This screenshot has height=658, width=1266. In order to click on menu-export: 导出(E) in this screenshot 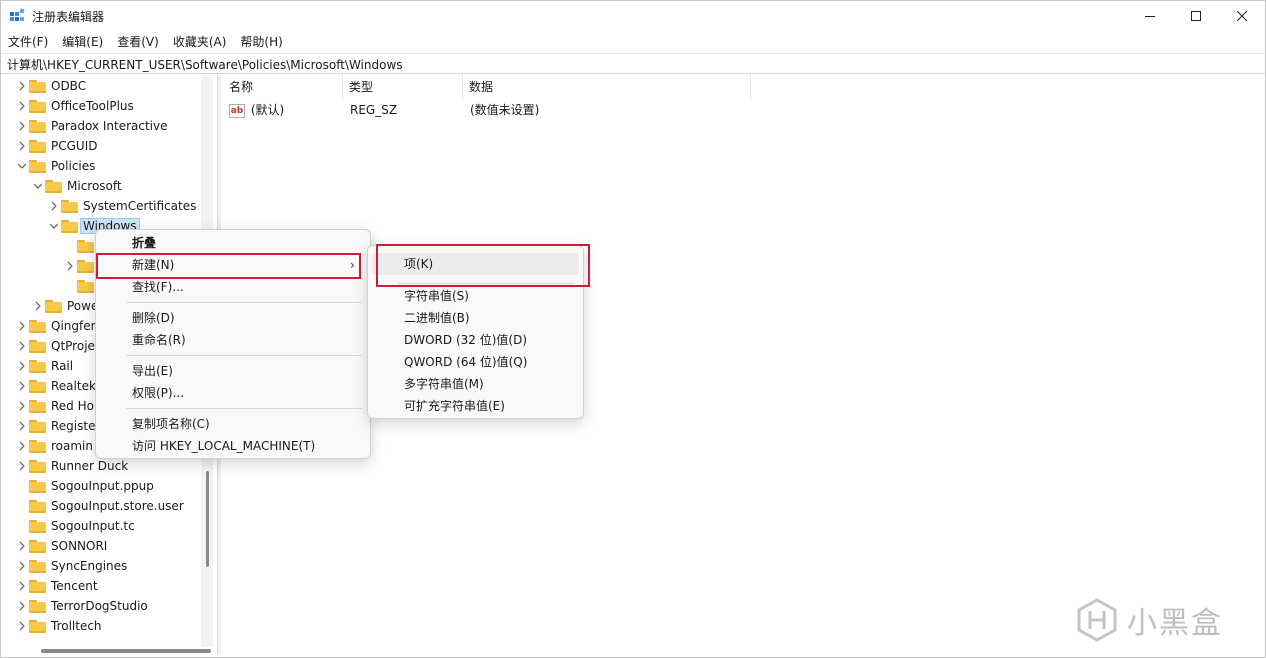, I will do `click(233, 371)`.